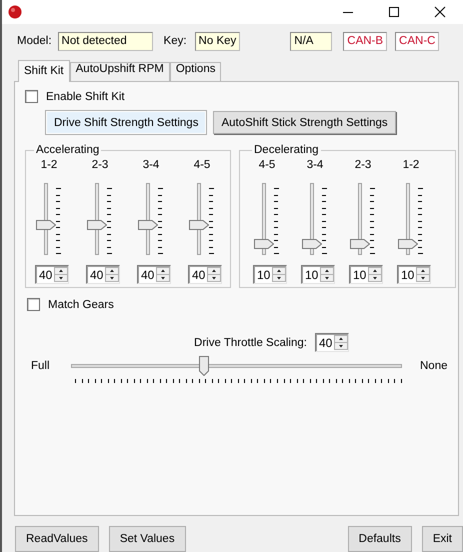 The height and width of the screenshot is (552, 463). I want to click on slider-max-label: None, so click(434, 365).